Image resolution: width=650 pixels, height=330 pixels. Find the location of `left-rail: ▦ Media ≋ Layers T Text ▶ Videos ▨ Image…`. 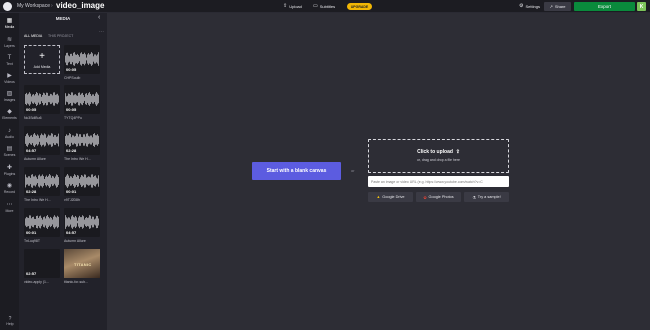

left-rail: ▦ Media ≋ Layers T Text ▶ Videos ▨ Image… is located at coordinates (9, 171).